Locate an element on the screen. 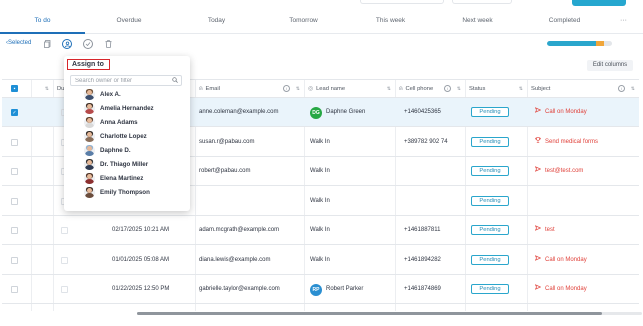  owner-search-input is located at coordinates (121, 80).